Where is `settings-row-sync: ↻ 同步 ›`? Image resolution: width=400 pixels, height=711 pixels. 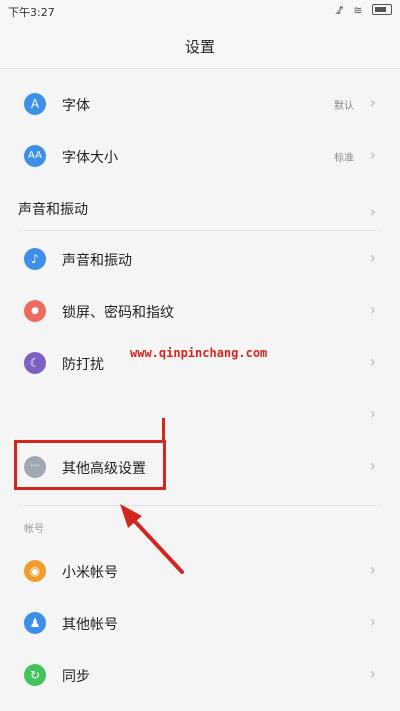
settings-row-sync: ↻ 同步 › is located at coordinates (200, 675).